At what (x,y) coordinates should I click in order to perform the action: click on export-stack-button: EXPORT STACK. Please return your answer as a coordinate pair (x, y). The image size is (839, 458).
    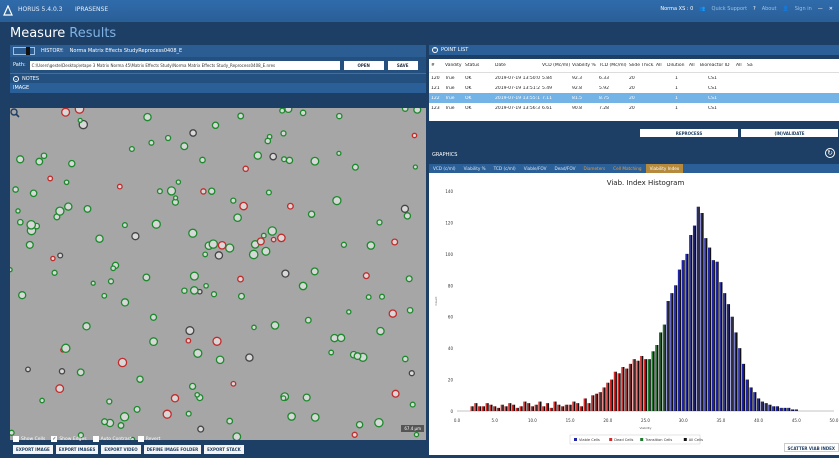
    Looking at the image, I should click on (224, 449).